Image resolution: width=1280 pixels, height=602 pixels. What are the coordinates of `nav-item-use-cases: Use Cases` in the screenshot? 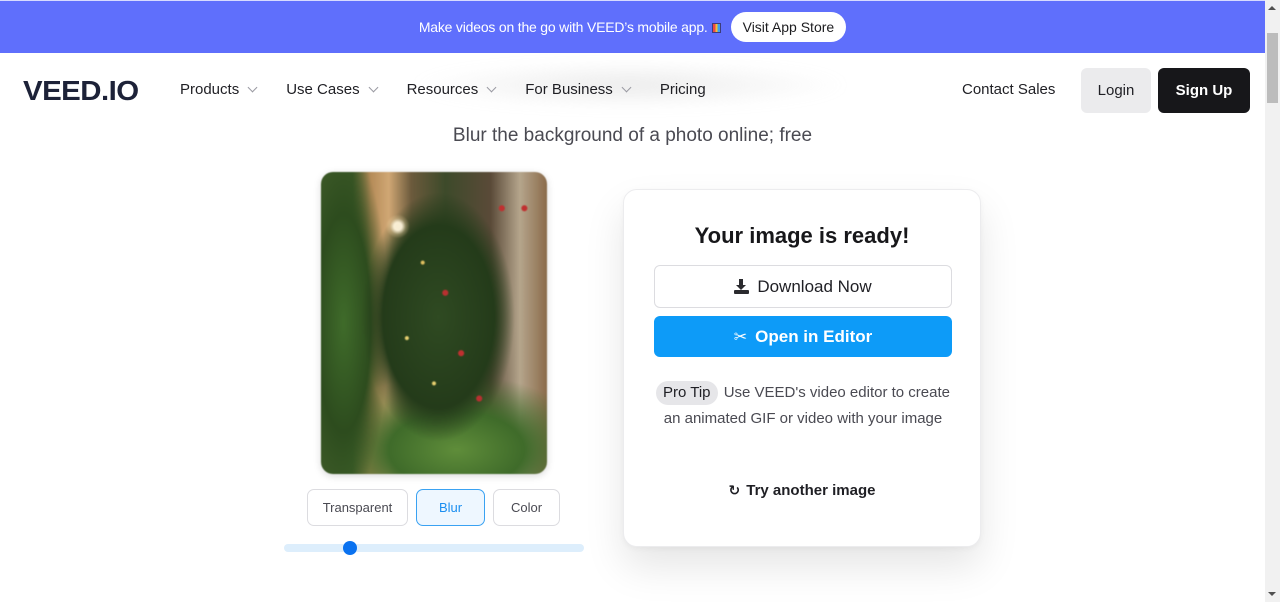 It's located at (332, 89).